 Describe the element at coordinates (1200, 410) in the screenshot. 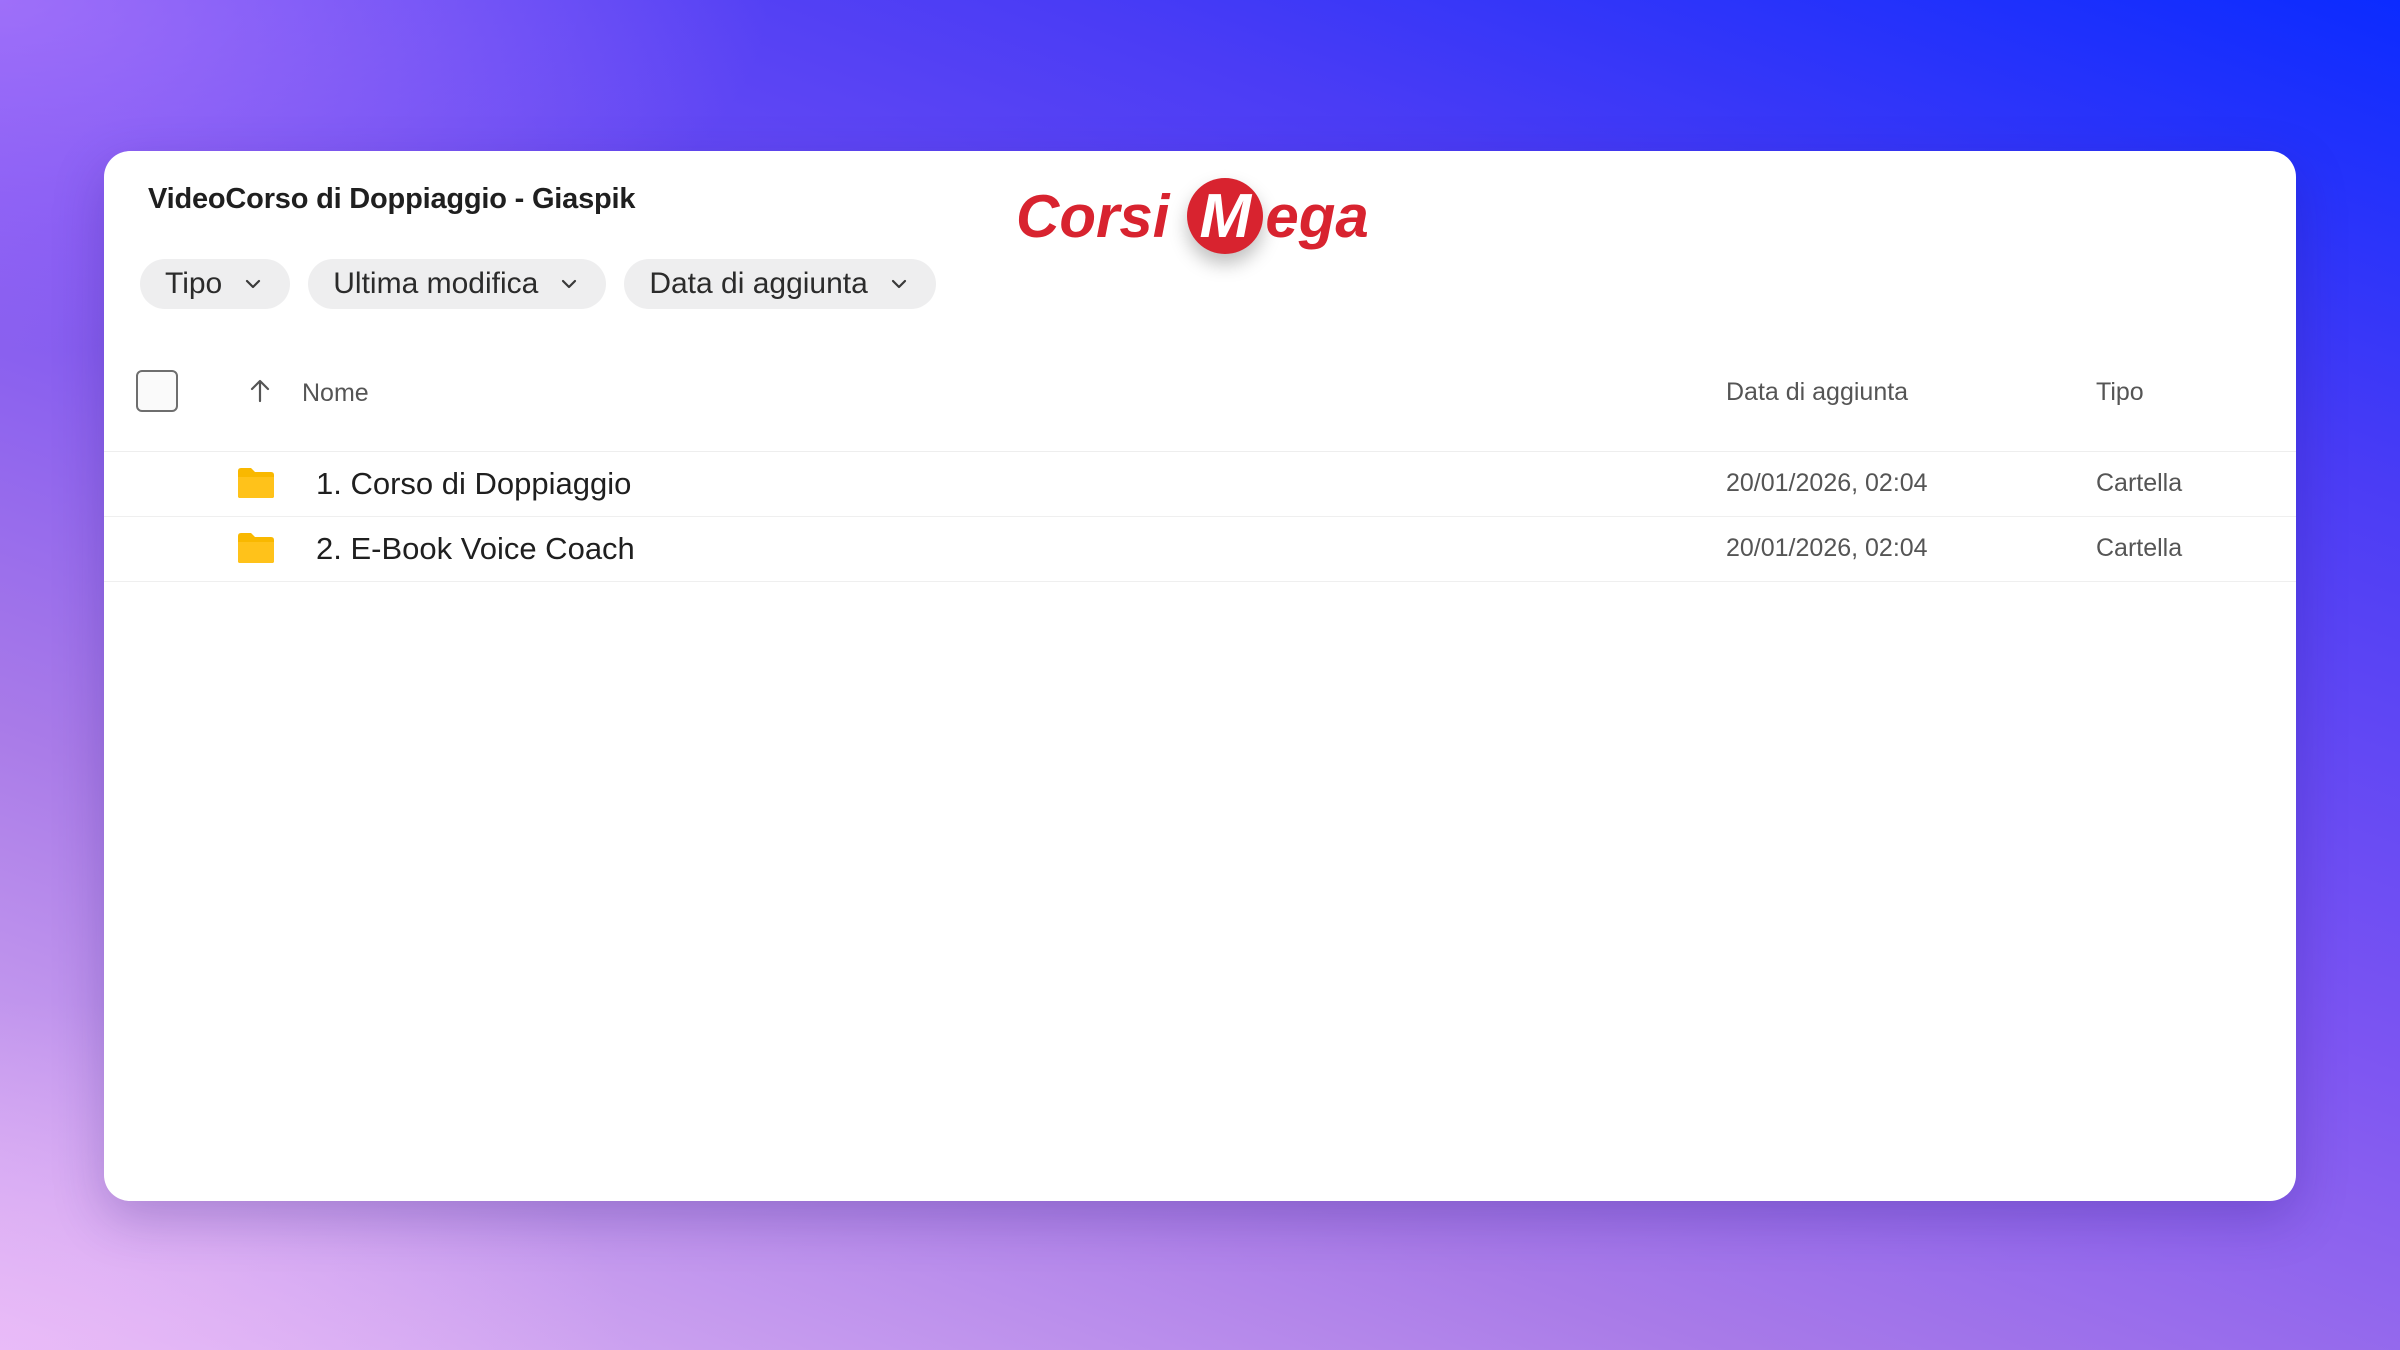

I see `table-header` at that location.